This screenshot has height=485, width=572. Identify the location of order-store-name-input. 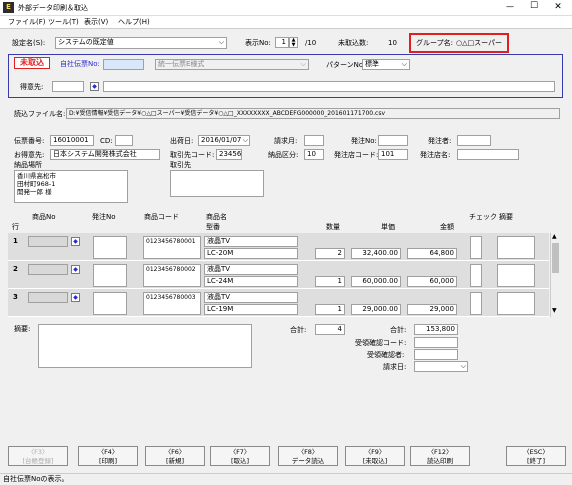
(488, 154).